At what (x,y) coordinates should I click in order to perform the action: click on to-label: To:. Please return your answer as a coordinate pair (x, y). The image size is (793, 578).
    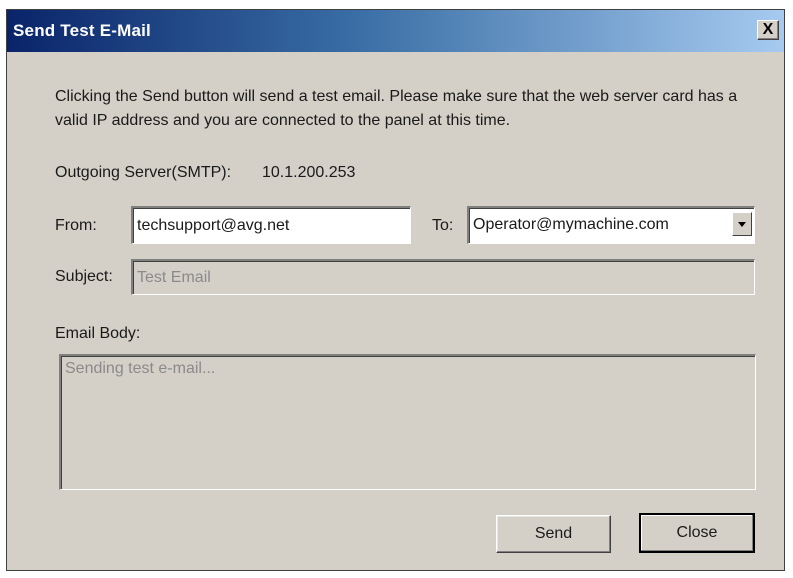
    Looking at the image, I should click on (443, 225).